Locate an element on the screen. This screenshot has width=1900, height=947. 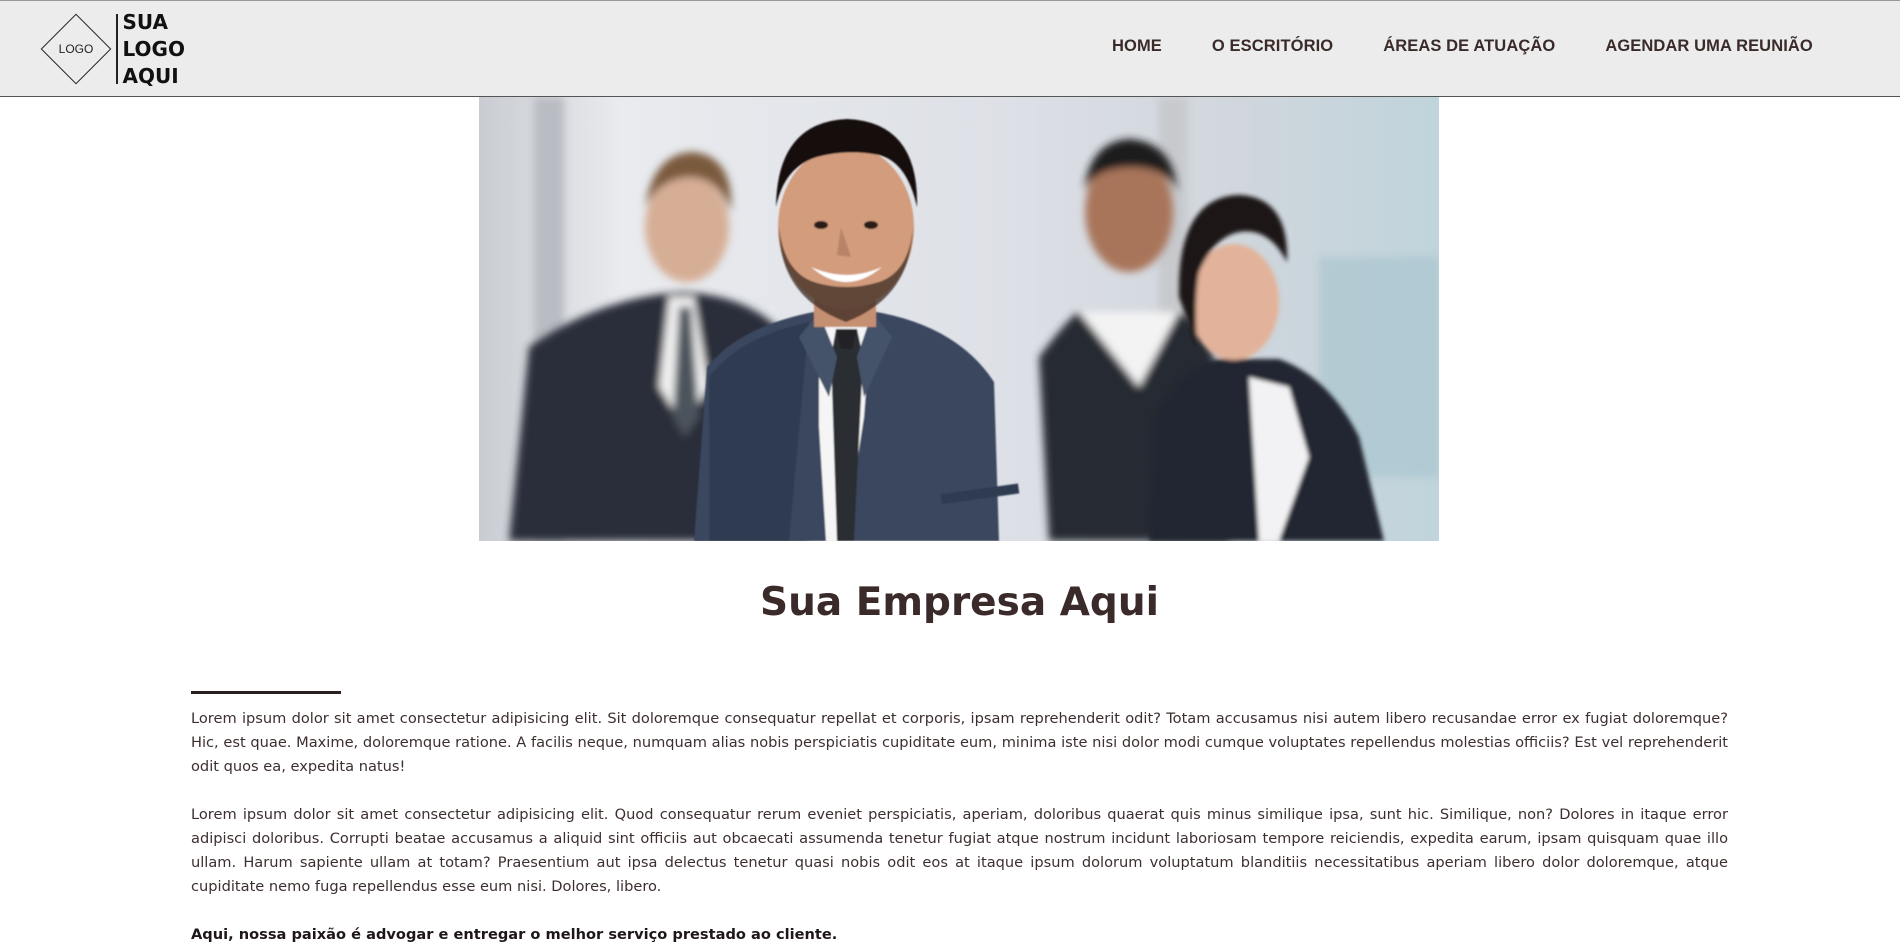
section-divider is located at coordinates (266, 692).